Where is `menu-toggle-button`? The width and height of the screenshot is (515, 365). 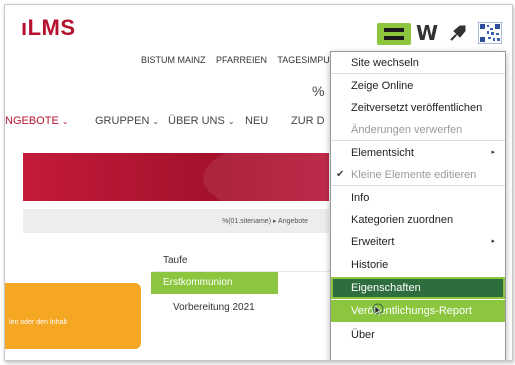
menu-toggle-button is located at coordinates (394, 34).